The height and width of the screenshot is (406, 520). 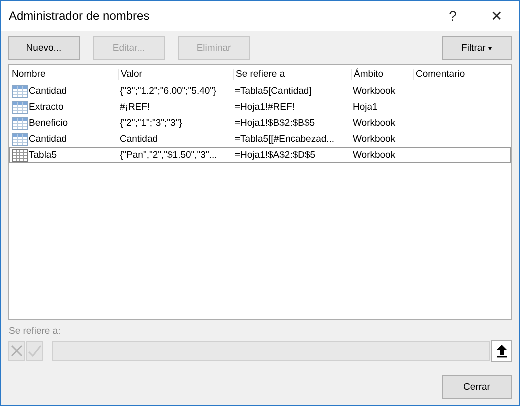 I want to click on close-dialog-button: Cerrar, so click(x=477, y=387).